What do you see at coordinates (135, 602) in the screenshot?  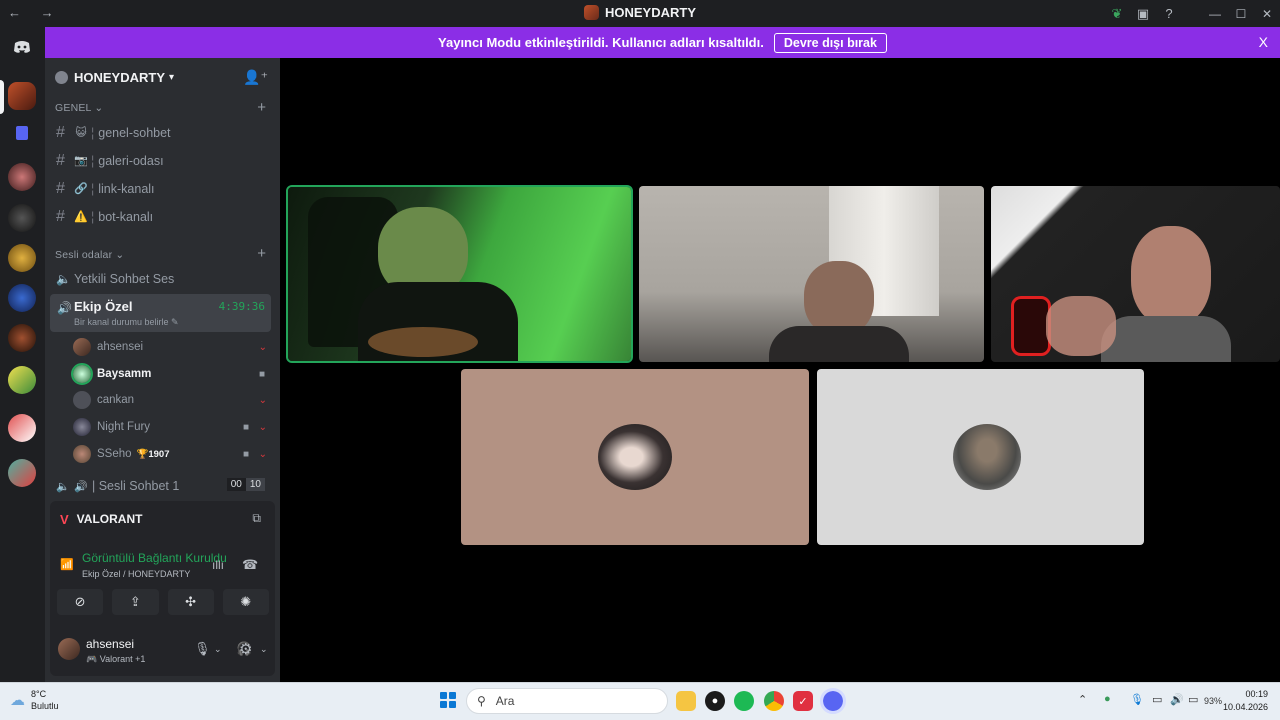 I see `screen-share-button: ⇪` at bounding box center [135, 602].